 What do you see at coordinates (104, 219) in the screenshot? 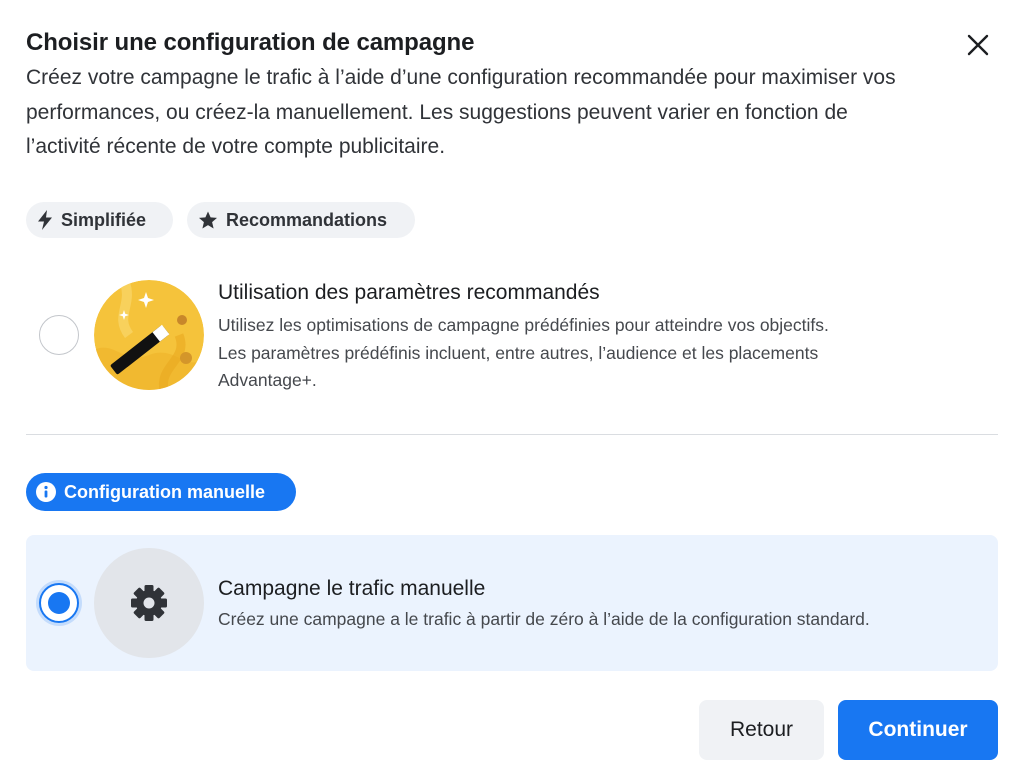
I see `chip-simplified-label: Simplifiée` at bounding box center [104, 219].